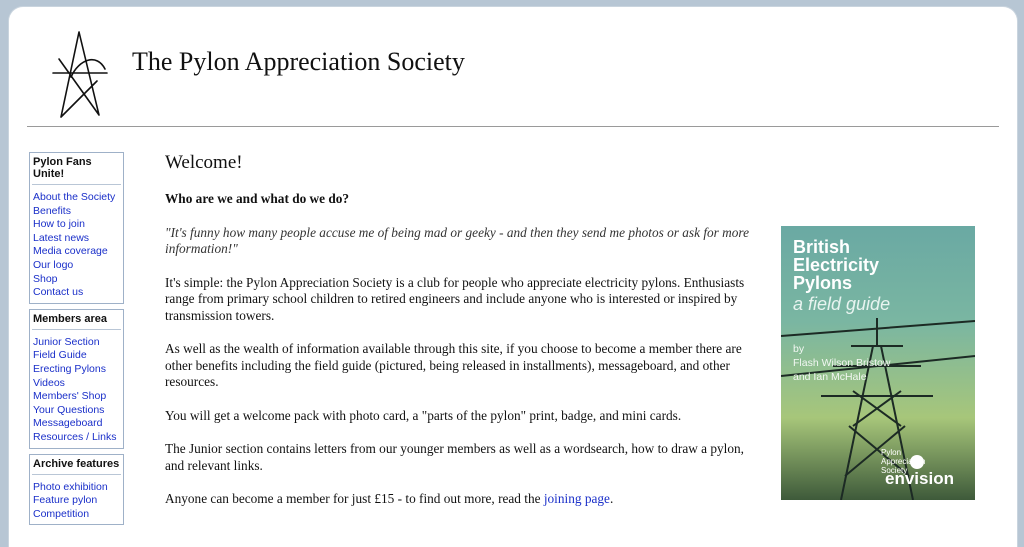  I want to click on site-title: The Pylon Appreciation Society, so click(298, 61).